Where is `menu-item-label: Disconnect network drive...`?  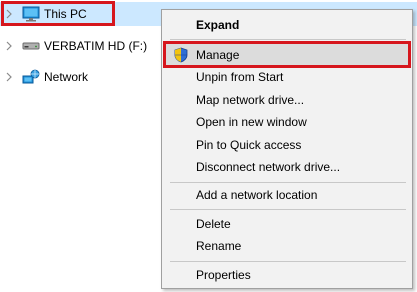
menu-item-label: Disconnect network drive... is located at coordinates (268, 167).